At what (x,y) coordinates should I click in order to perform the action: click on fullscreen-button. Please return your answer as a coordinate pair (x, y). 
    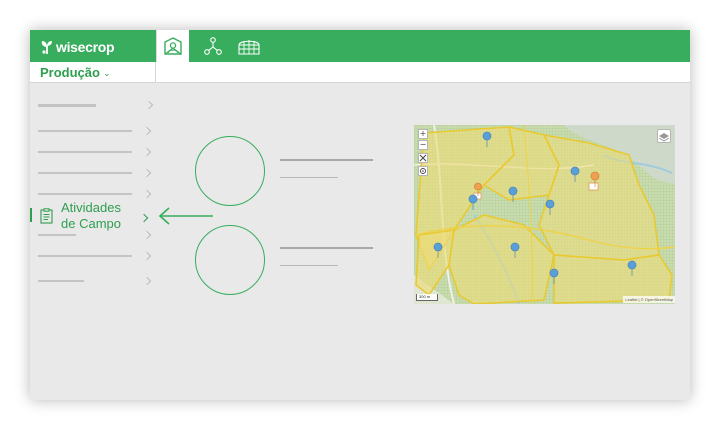
    Looking at the image, I should click on (423, 158).